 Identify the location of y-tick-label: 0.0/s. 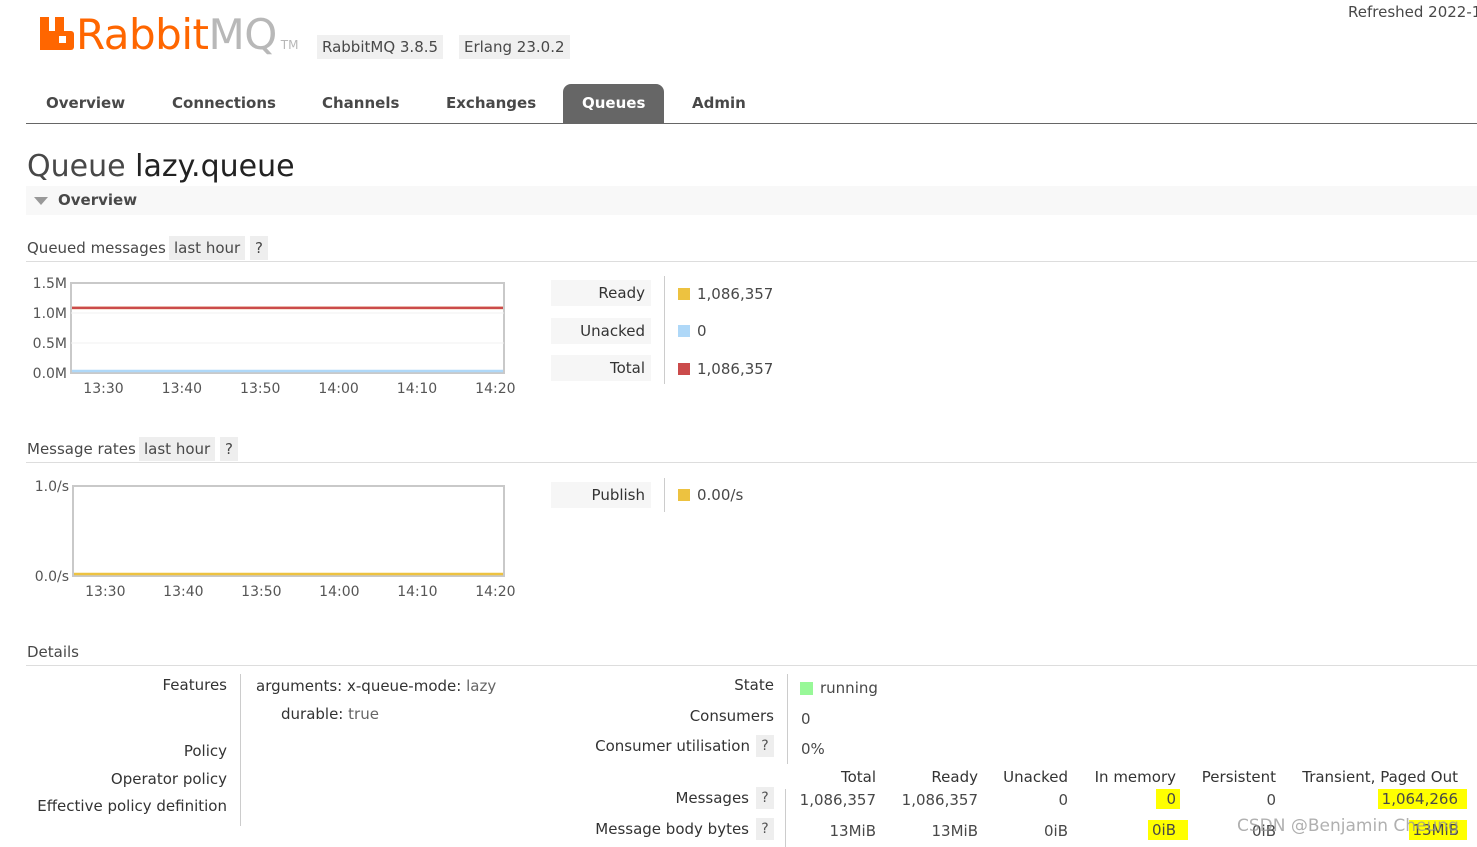
(52, 577).